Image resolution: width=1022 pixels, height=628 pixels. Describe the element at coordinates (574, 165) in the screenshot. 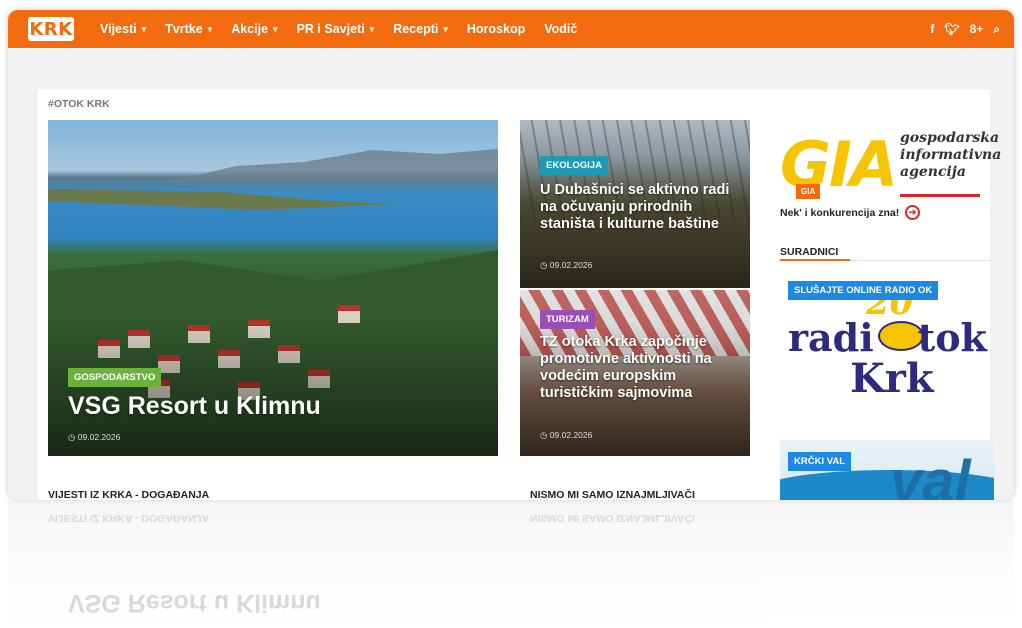

I see `category-badge: EKOLOGIJA` at that location.